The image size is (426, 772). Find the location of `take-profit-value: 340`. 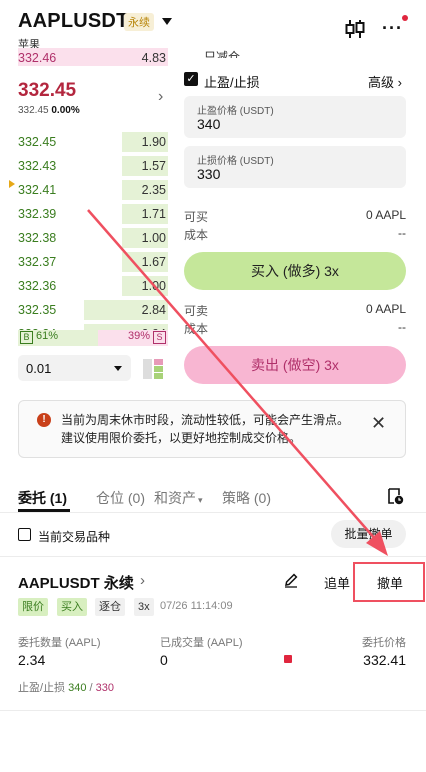

take-profit-value: 340 is located at coordinates (209, 124).